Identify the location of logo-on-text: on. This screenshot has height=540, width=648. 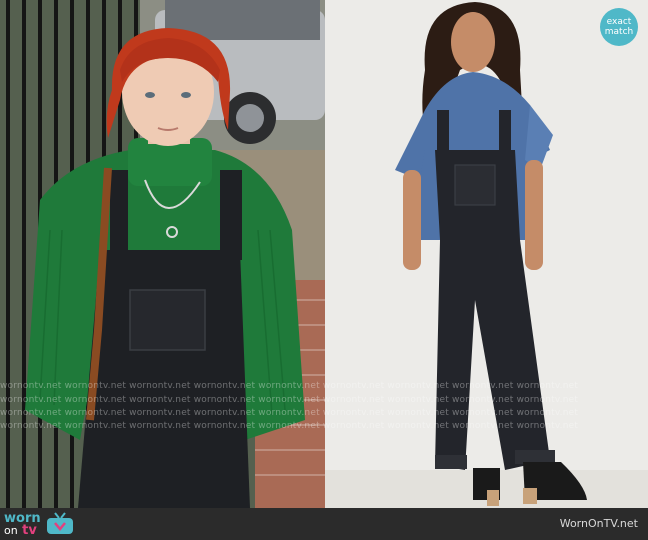
(11, 530).